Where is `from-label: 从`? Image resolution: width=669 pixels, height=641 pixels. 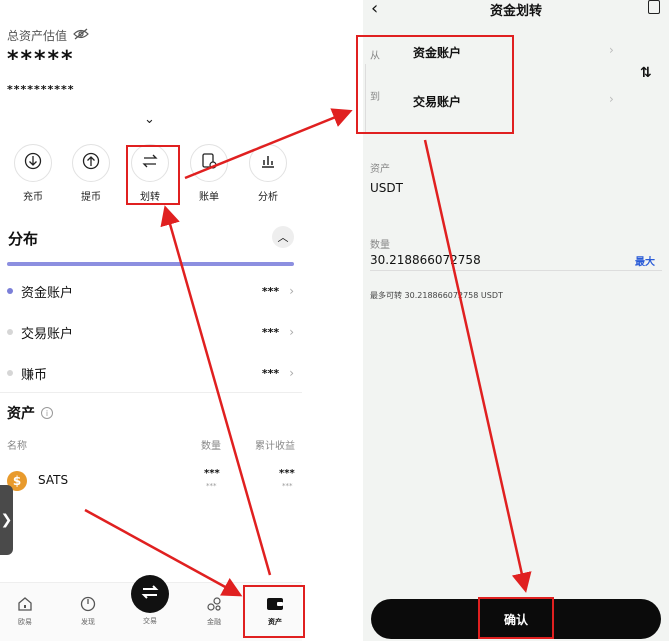
from-label: 从 is located at coordinates (375, 56).